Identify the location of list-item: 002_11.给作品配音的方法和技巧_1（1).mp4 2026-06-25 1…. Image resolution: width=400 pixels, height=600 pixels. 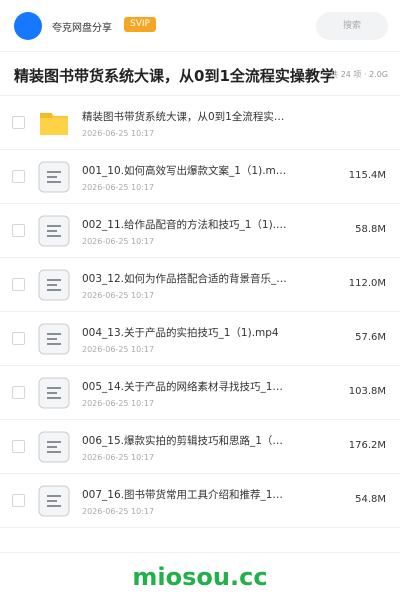
(200, 231).